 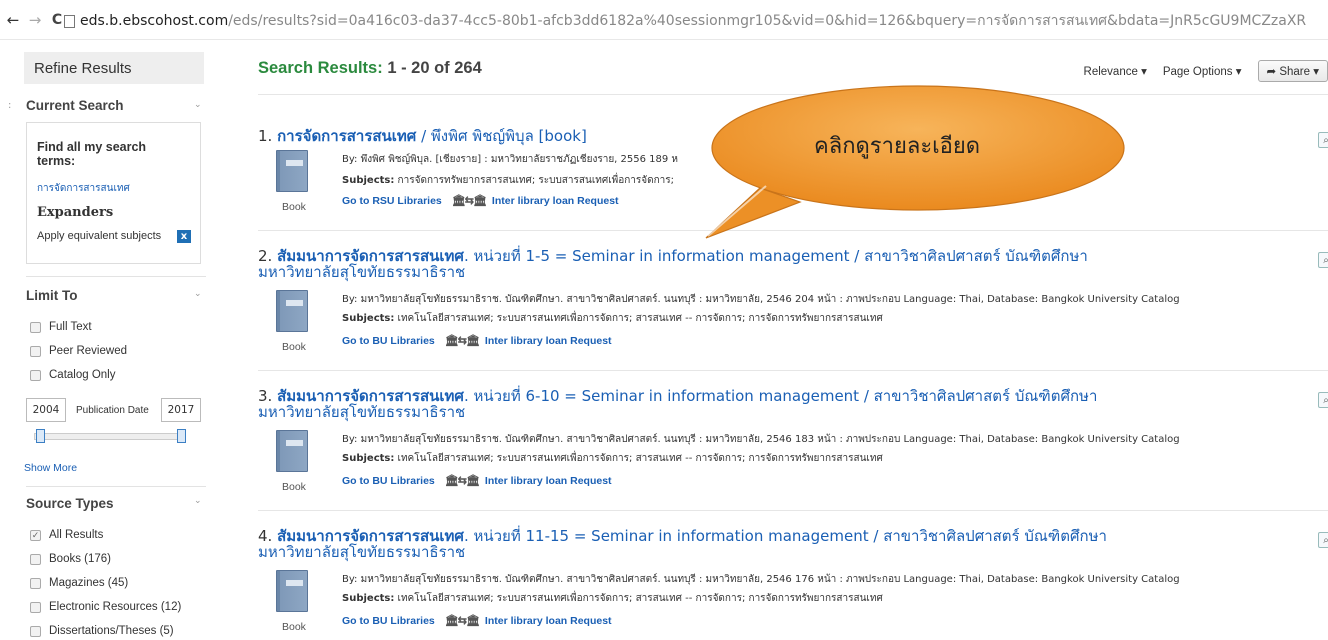 What do you see at coordinates (79, 583) in the screenshot?
I see `source-magazines: Magazines (45)` at bounding box center [79, 583].